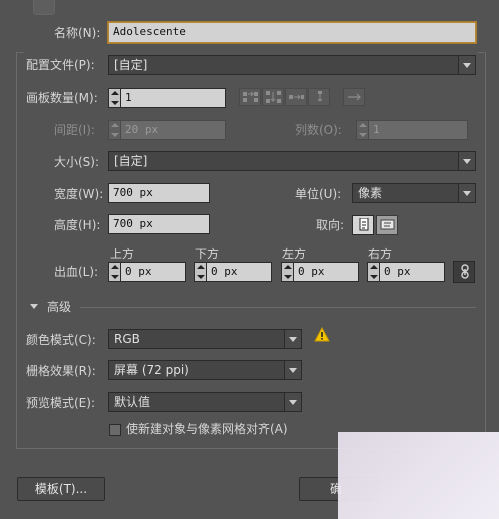 Image resolution: width=499 pixels, height=519 pixels. Describe the element at coordinates (60, 65) in the screenshot. I see `profile-label: 配置文件(P):` at that location.